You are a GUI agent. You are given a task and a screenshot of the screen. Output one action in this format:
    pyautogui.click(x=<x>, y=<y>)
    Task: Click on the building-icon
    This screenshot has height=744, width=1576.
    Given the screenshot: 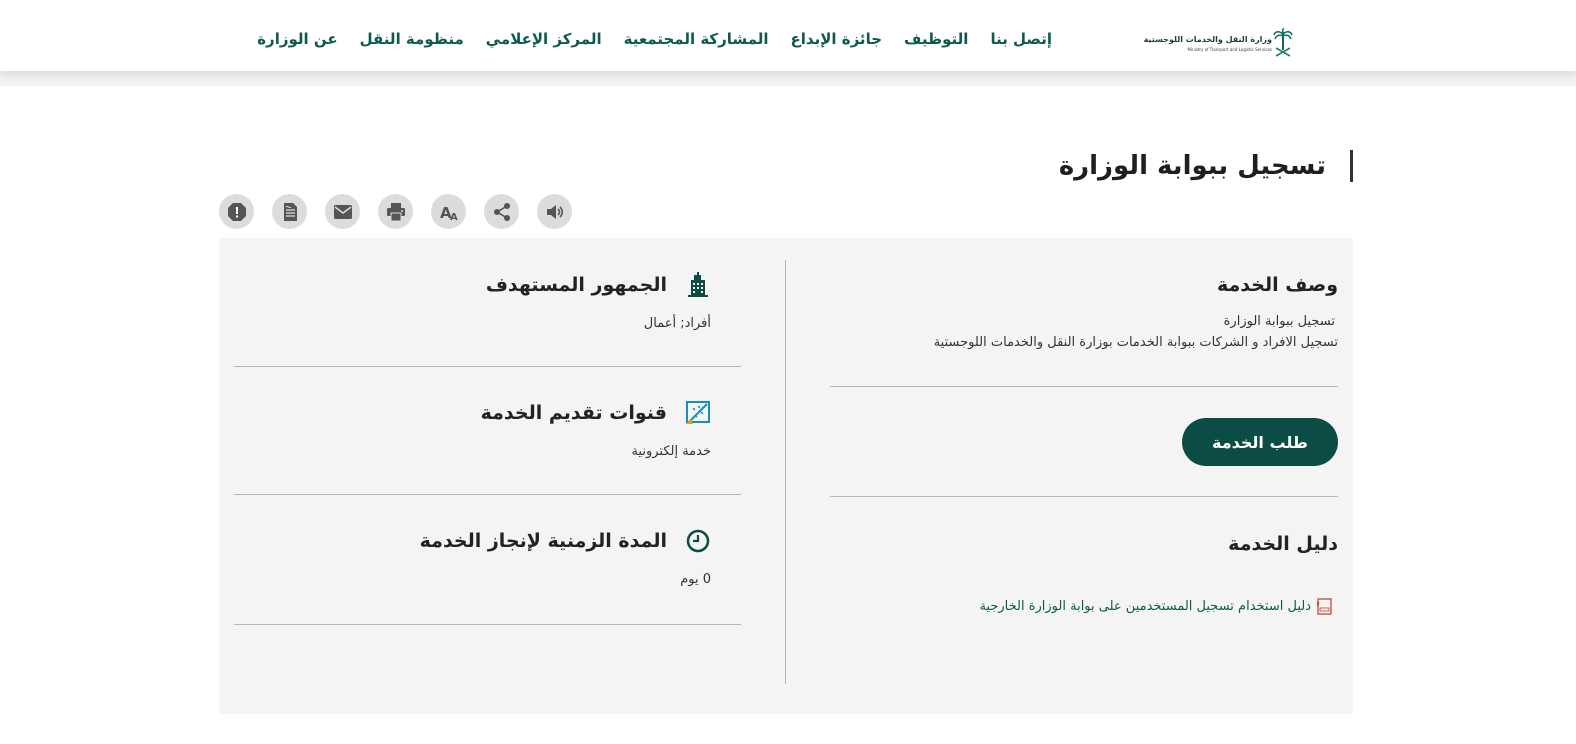 What is the action you would take?
    pyautogui.click(x=698, y=284)
    